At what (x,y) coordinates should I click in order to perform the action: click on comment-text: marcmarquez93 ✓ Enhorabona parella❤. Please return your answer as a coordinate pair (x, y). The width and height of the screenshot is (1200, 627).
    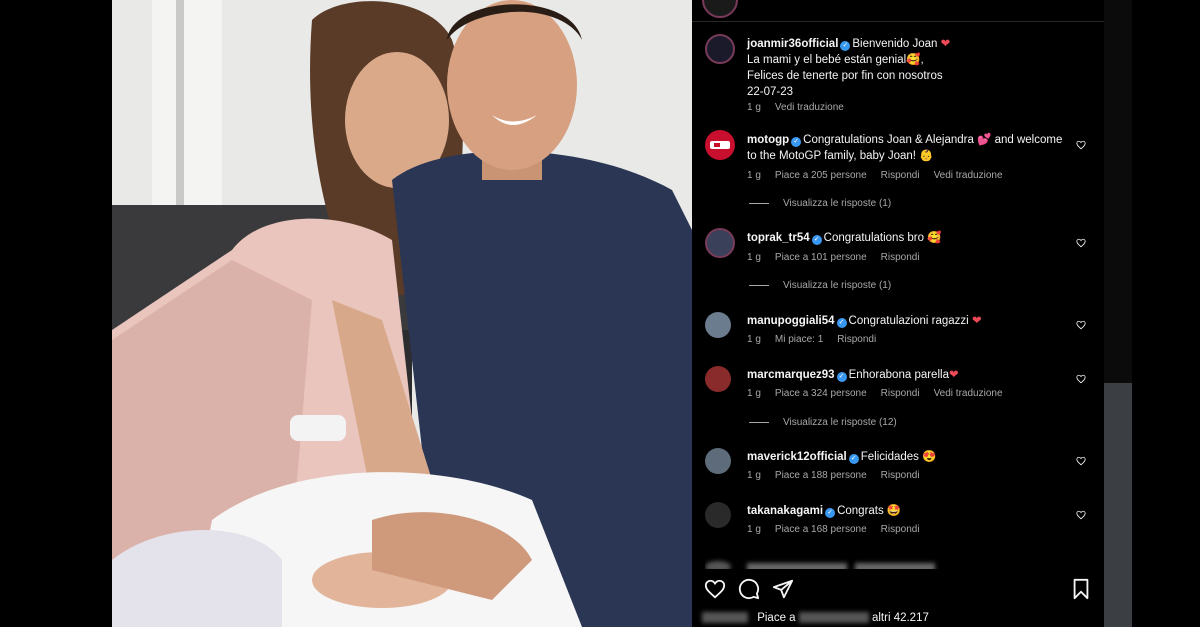
    Looking at the image, I should click on (910, 375).